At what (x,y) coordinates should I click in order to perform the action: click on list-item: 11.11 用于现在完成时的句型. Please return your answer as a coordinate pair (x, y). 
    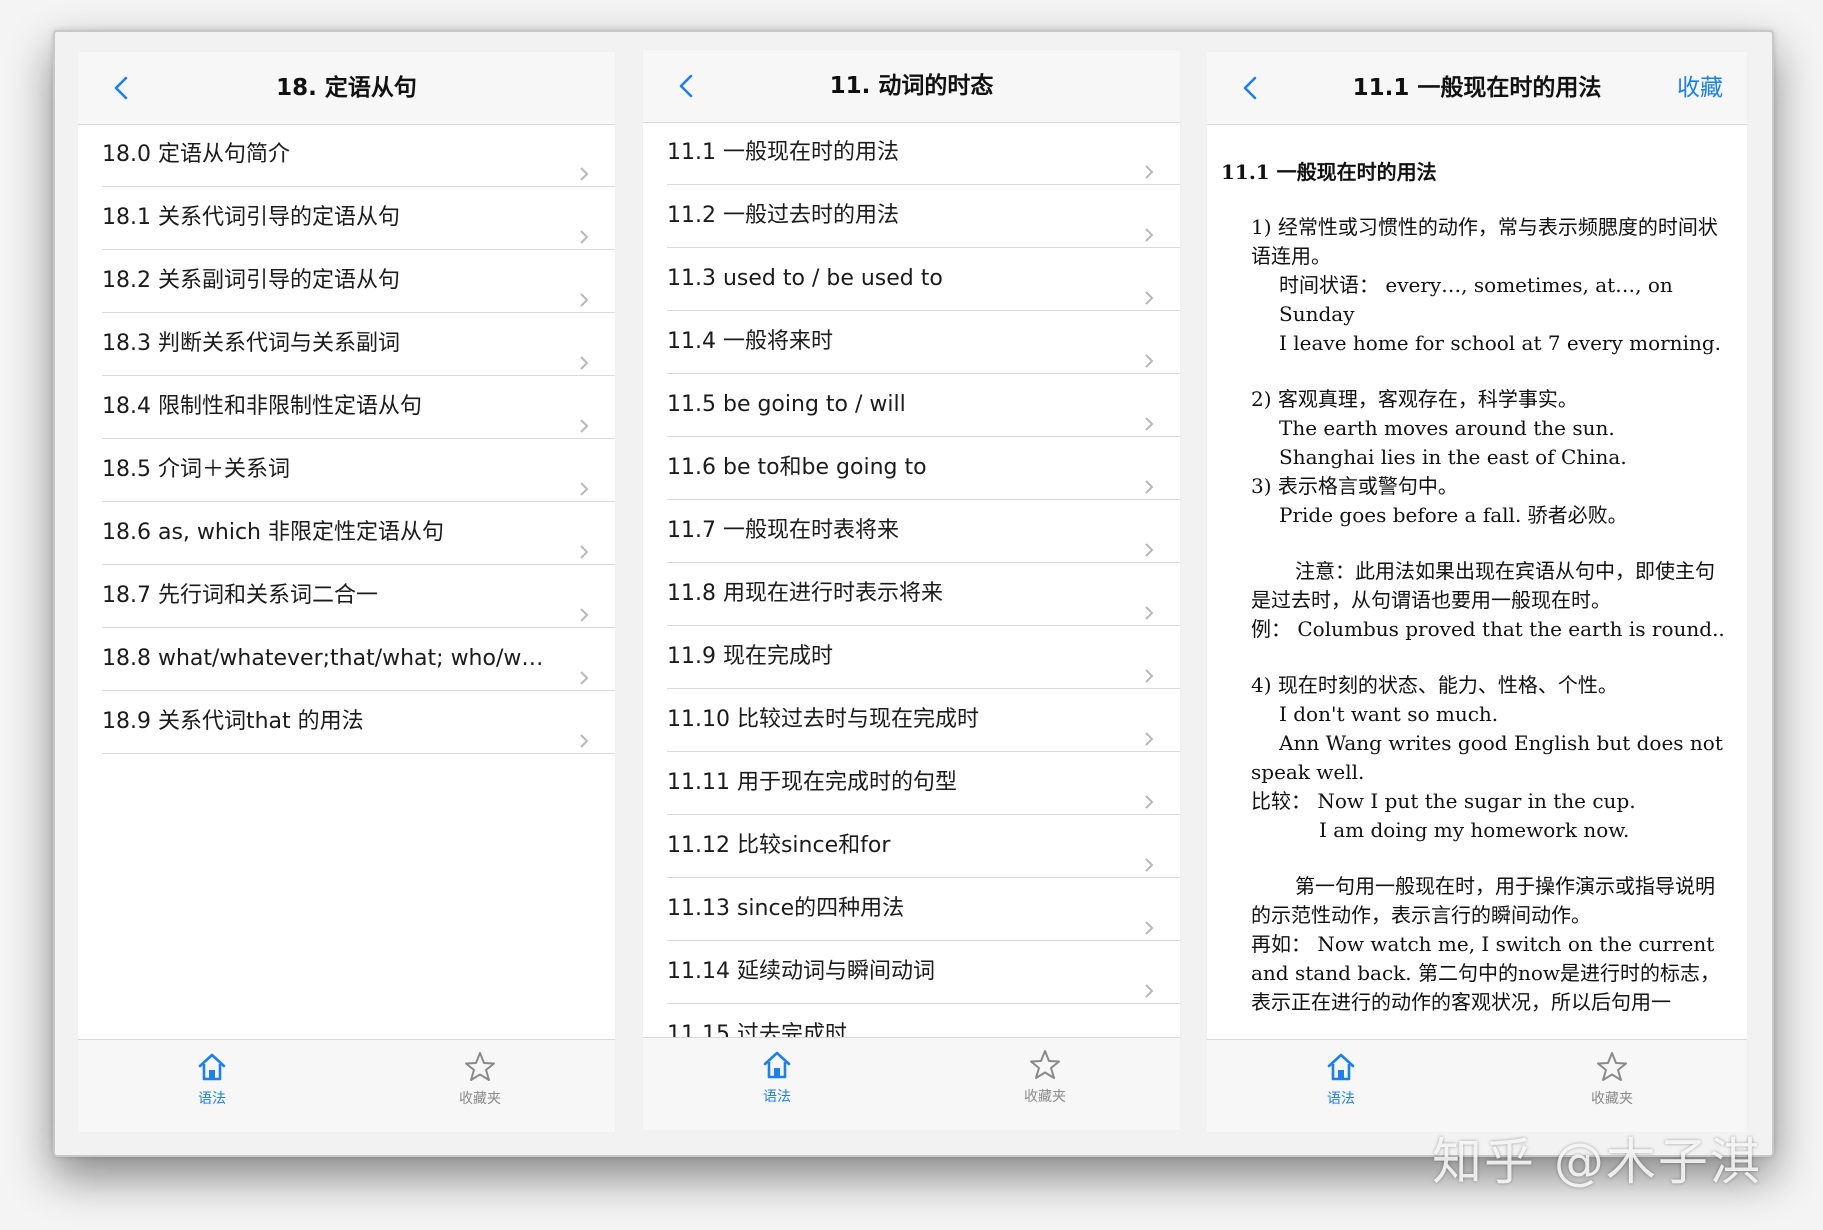
    Looking at the image, I should click on (923, 783).